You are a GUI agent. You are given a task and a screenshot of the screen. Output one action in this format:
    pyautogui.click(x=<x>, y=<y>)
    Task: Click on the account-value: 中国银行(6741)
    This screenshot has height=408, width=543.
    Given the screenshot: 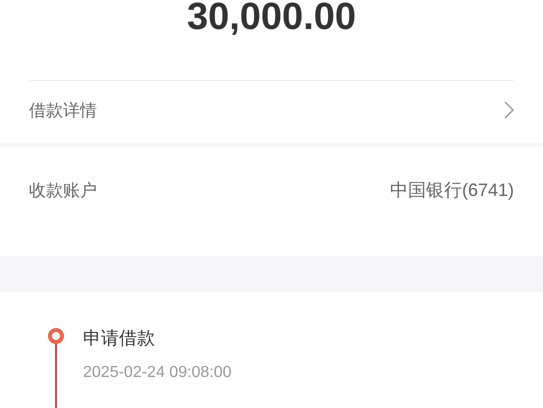 What is the action you would take?
    pyautogui.click(x=452, y=190)
    